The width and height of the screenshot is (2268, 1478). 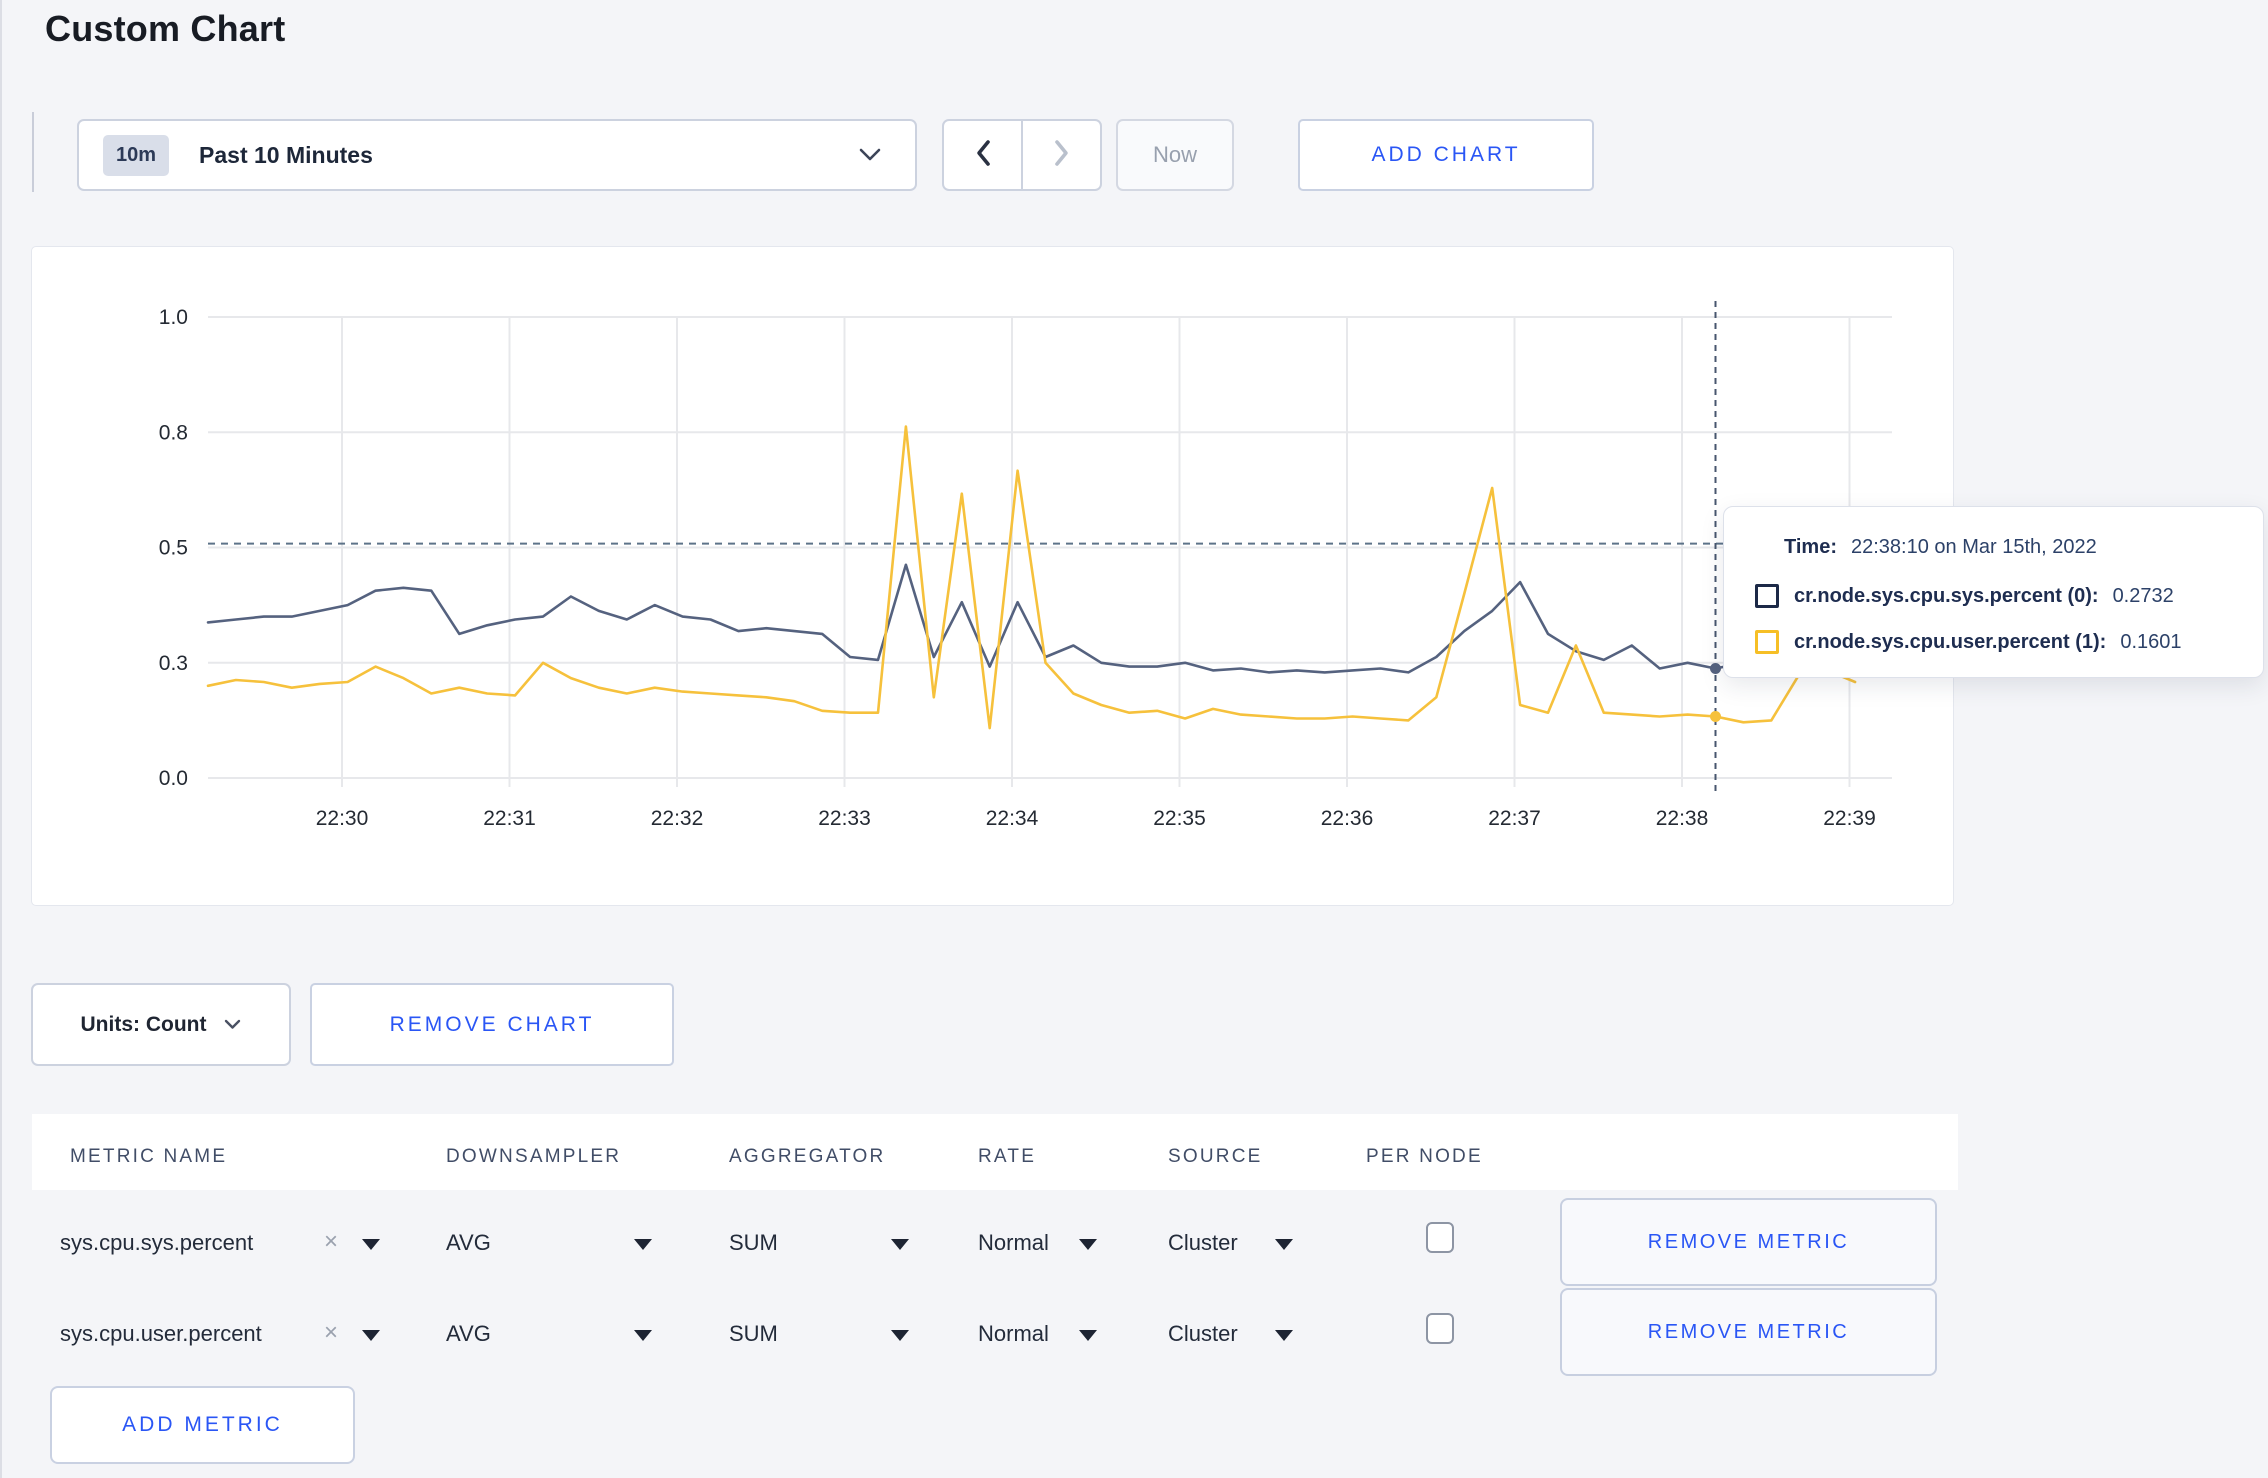 I want to click on tooltip-series-row: cr.node.sys.cpu.user.percent (1): 0.1601, so click(x=1968, y=642).